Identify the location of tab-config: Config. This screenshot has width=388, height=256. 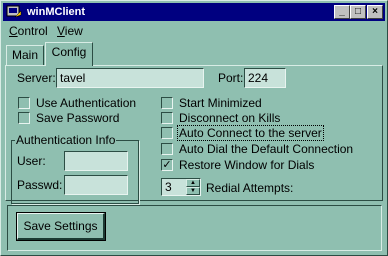
(69, 54).